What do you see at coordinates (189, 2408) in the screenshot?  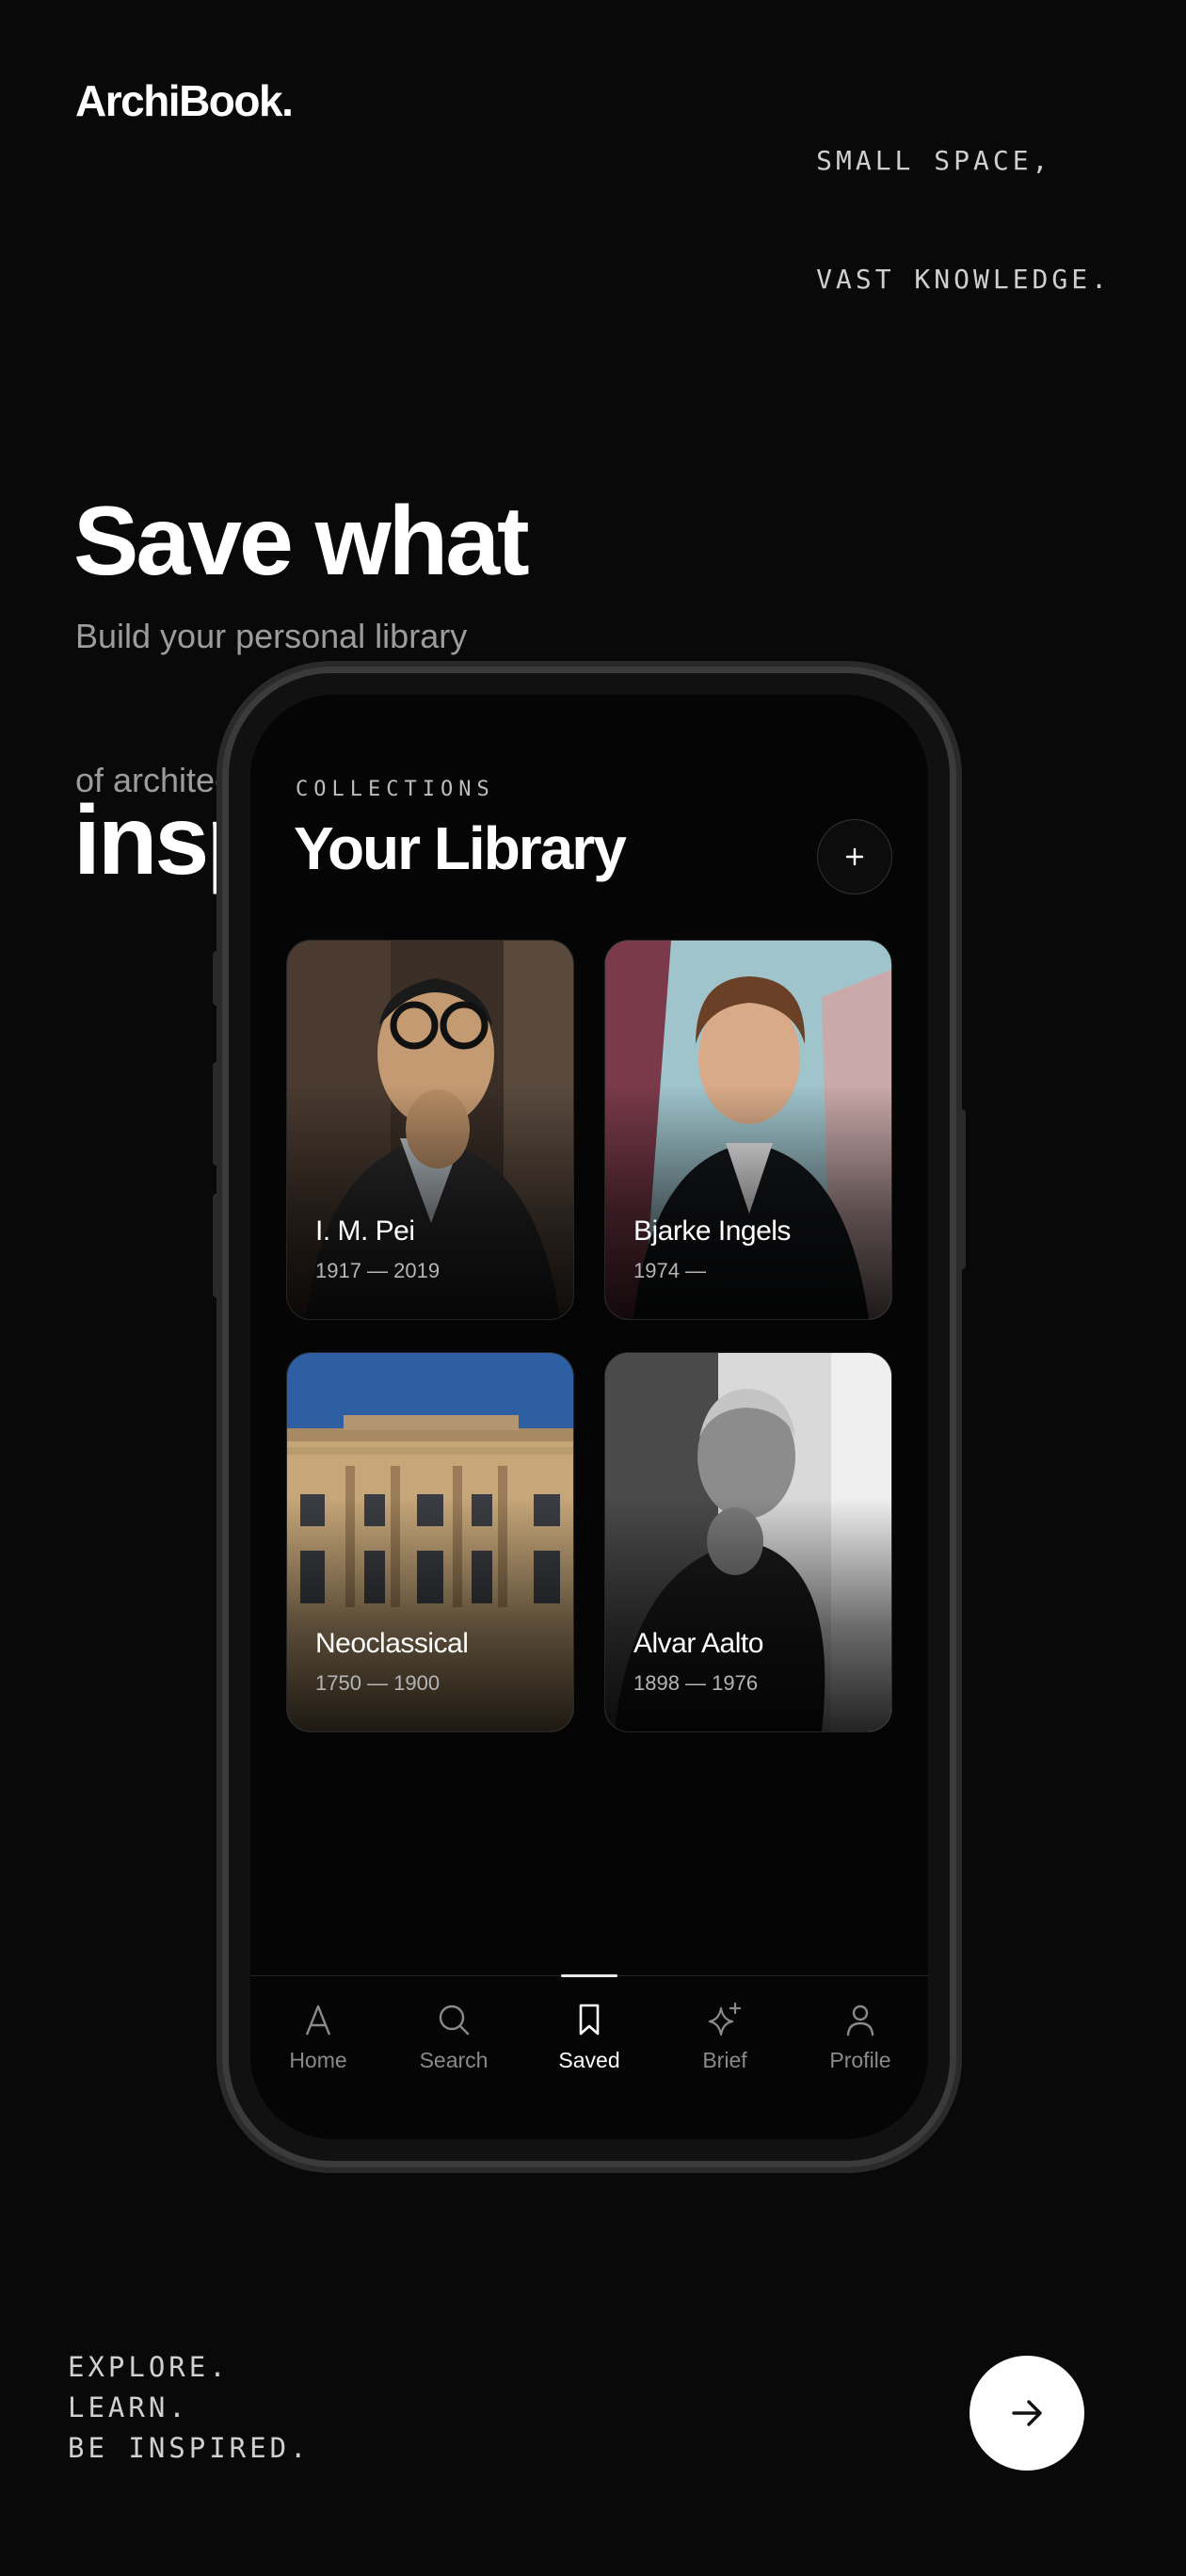 I see `tagline-bottom: EXPLORE. LEARN. BE INSPIRED.` at bounding box center [189, 2408].